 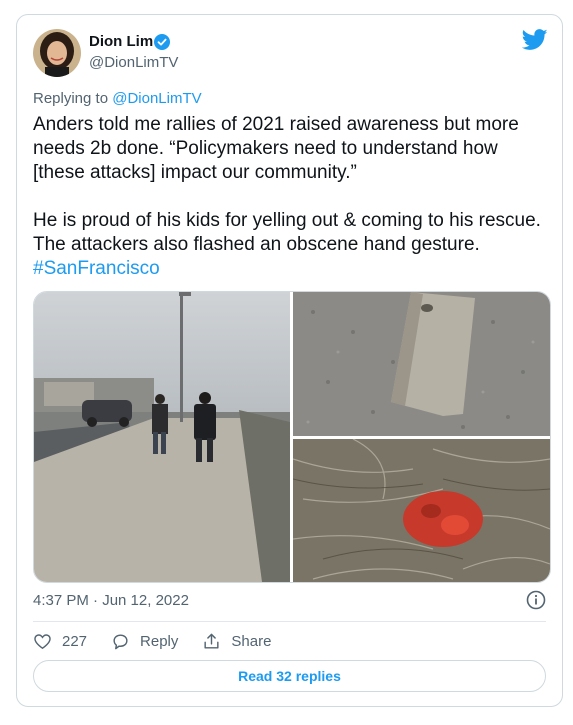 What do you see at coordinates (159, 641) in the screenshot?
I see `reply-label: Reply` at bounding box center [159, 641].